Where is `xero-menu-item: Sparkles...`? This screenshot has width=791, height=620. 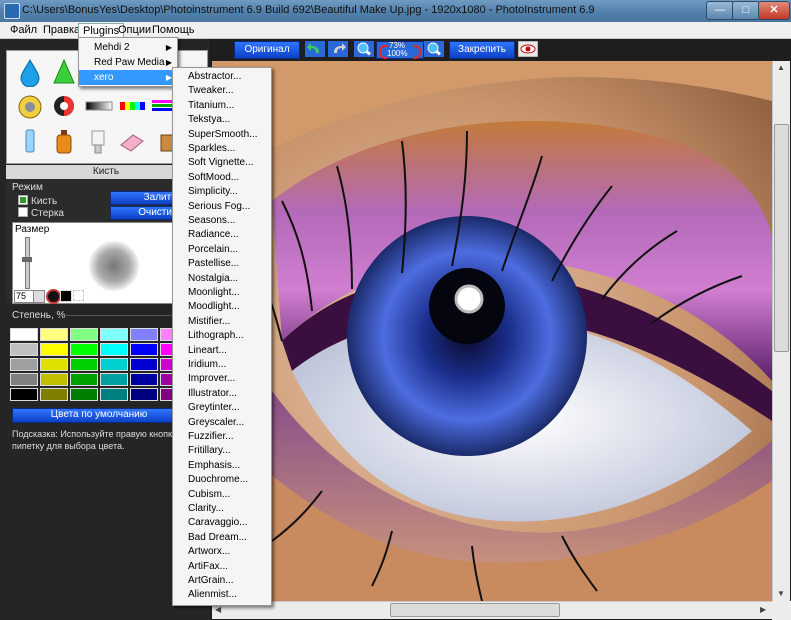
xero-menu-item: Sparkles... is located at coordinates (211, 148).